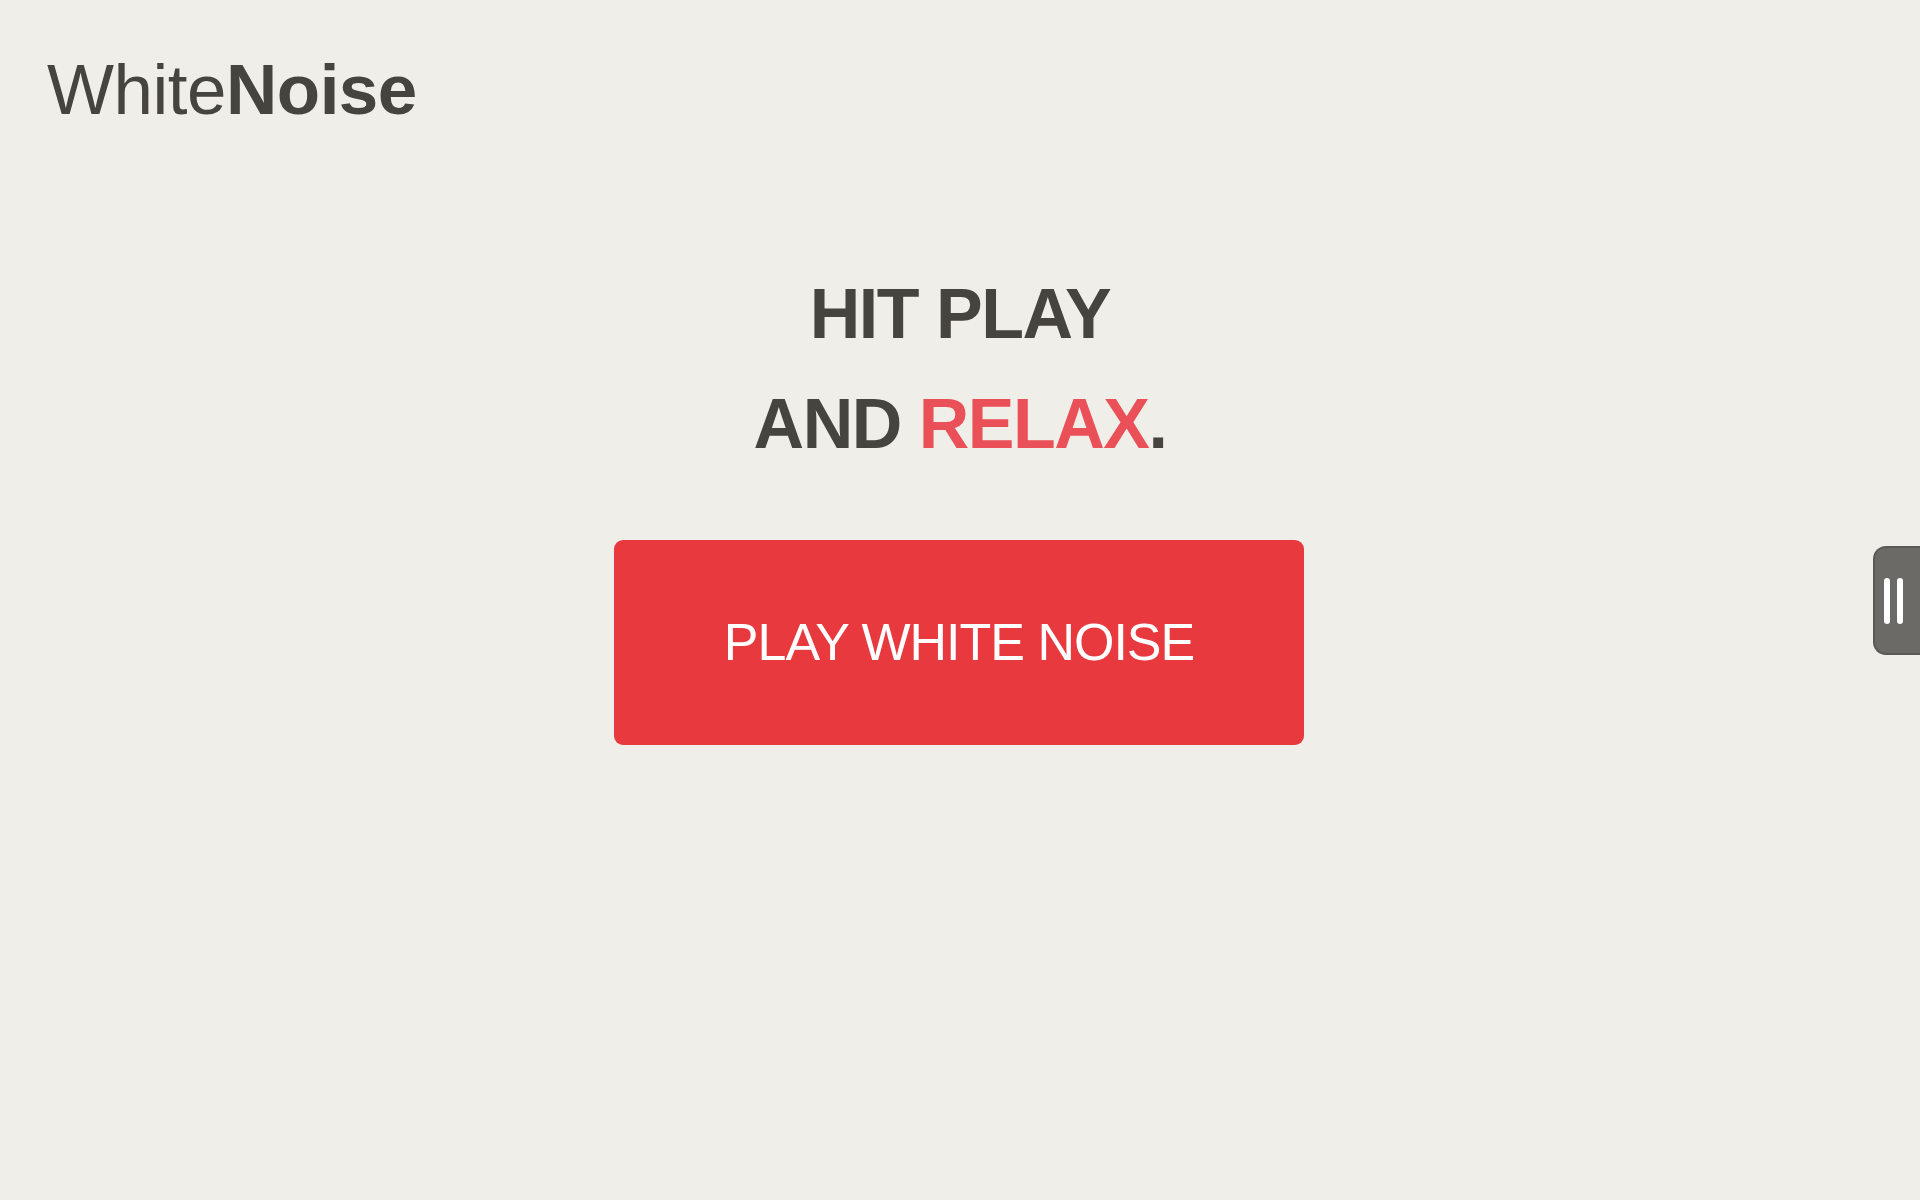 The width and height of the screenshot is (1920, 1200). I want to click on headline: HIT PLAY AND RELAX., so click(960, 369).